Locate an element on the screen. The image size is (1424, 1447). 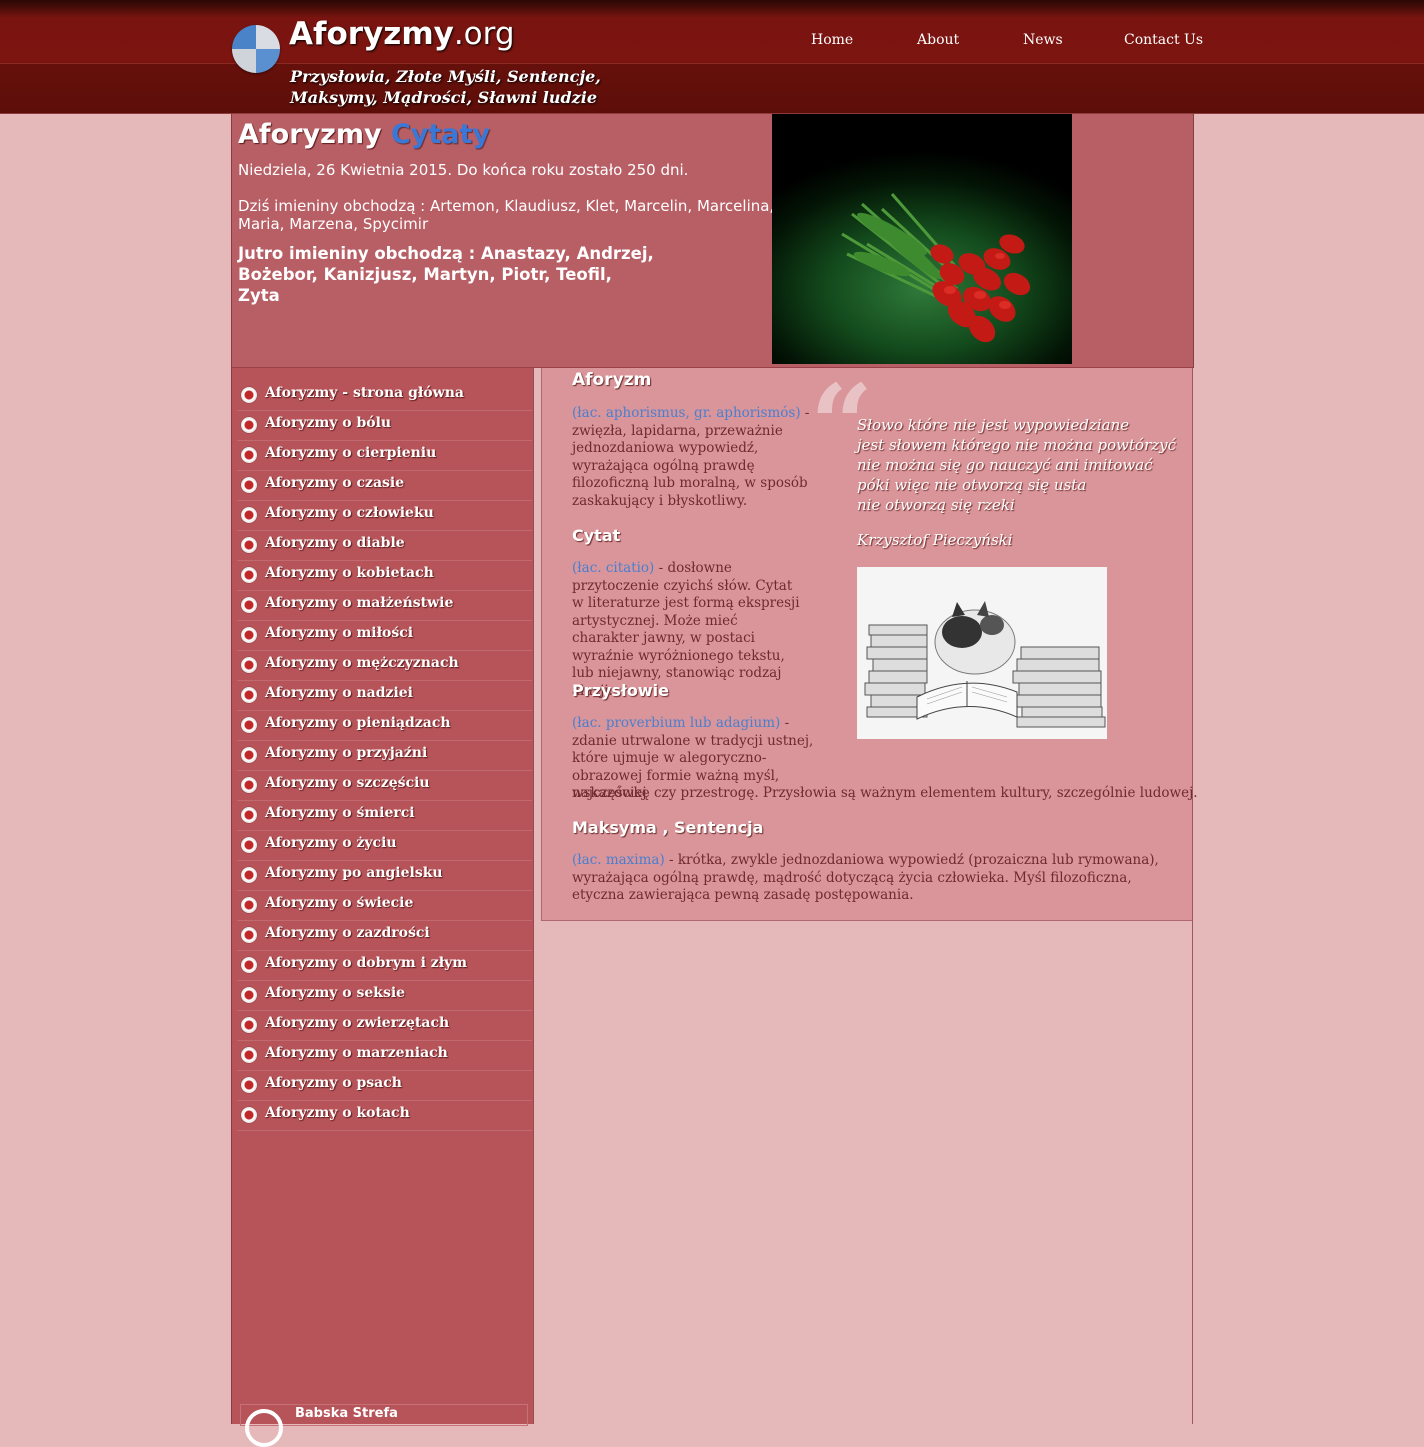
nav-news: News is located at coordinates (1043, 40).